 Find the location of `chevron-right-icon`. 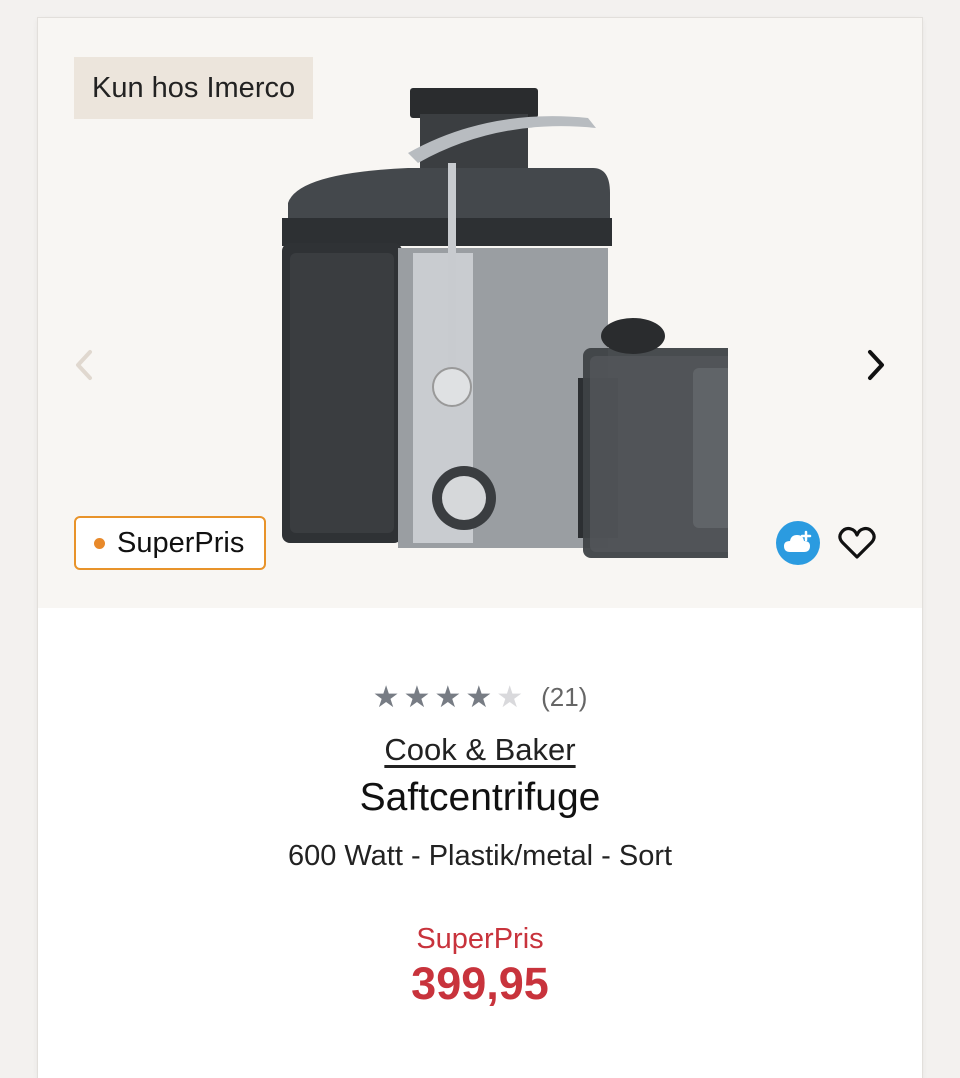

chevron-right-icon is located at coordinates (876, 365).